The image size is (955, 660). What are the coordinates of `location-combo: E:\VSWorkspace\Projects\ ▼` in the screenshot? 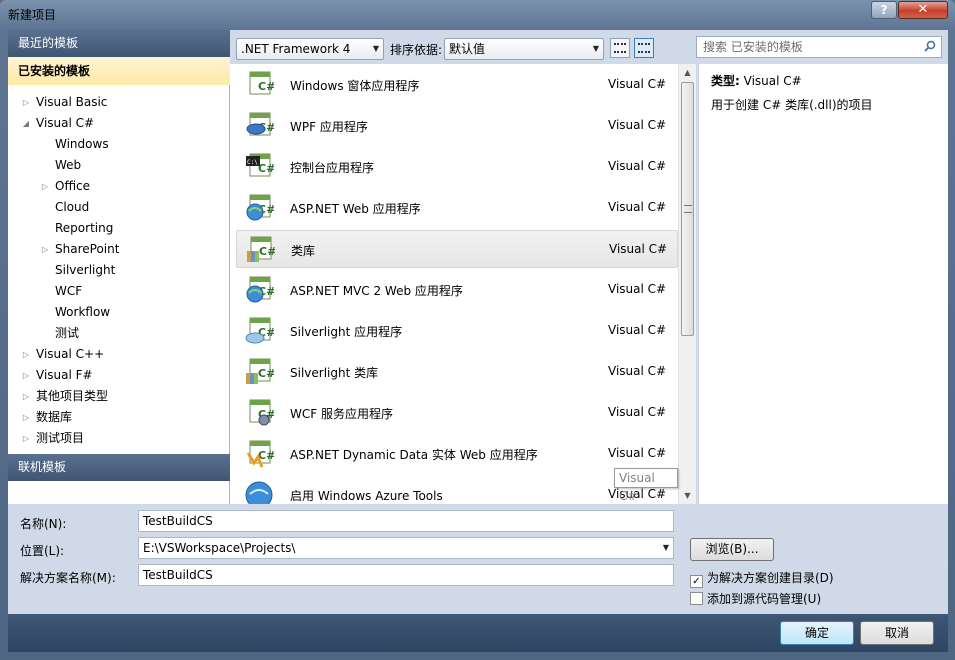 It's located at (406, 548).